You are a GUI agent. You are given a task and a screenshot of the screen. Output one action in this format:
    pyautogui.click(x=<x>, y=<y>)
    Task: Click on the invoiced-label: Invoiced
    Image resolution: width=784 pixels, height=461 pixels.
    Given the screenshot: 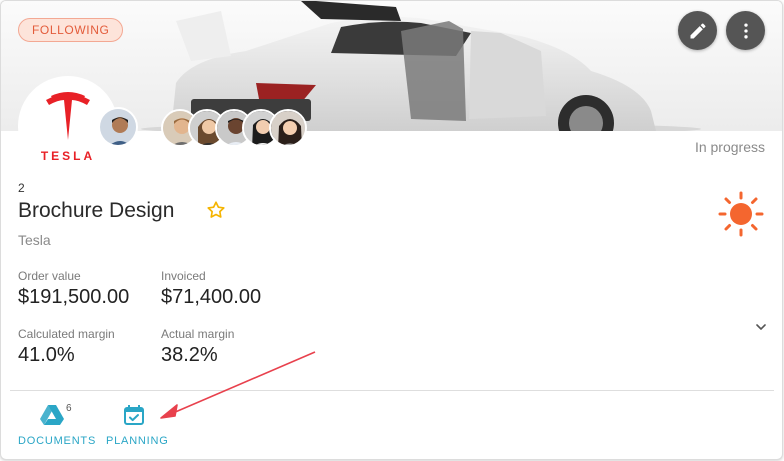 What is the action you would take?
    pyautogui.click(x=183, y=276)
    